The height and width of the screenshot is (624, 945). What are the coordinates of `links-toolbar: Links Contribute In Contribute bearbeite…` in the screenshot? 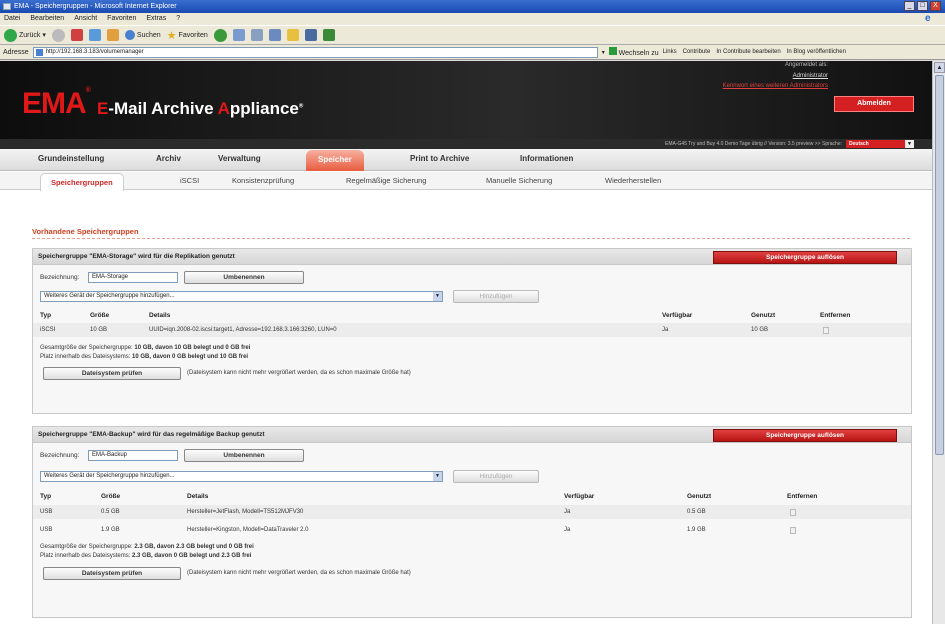 It's located at (754, 52).